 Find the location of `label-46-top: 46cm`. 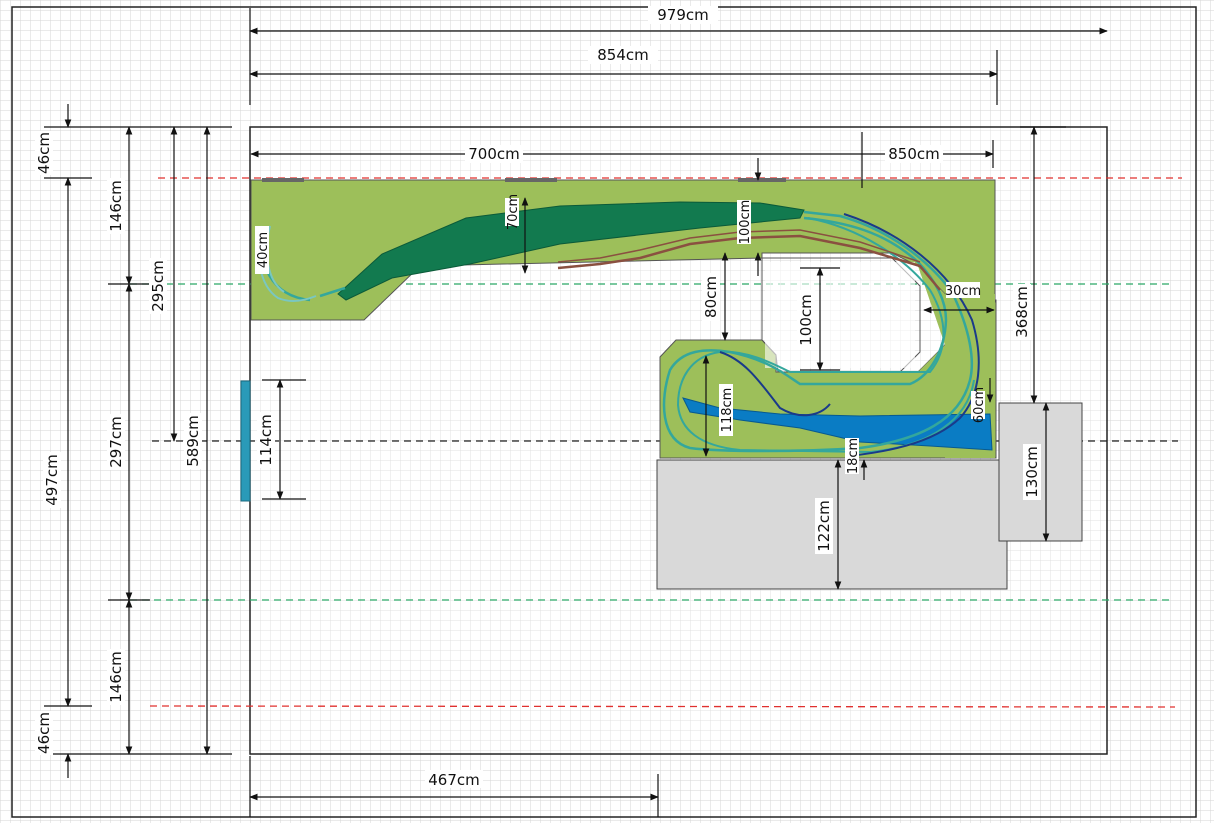

label-46-top: 46cm is located at coordinates (44, 153).